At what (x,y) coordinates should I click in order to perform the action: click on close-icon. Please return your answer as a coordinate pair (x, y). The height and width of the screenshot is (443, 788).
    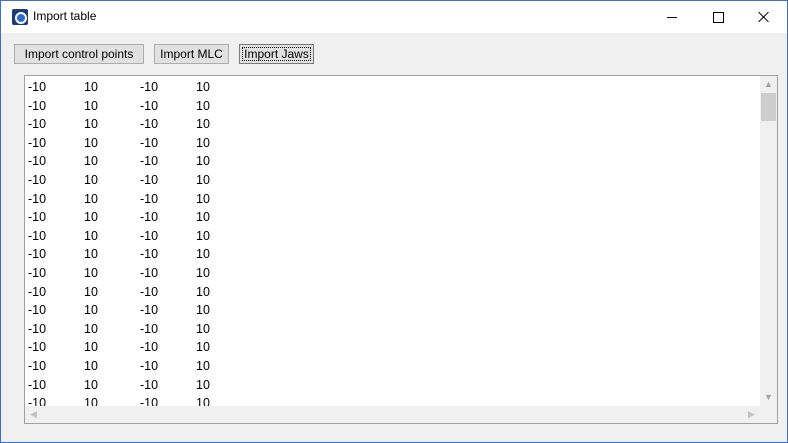
    Looking at the image, I should click on (764, 17).